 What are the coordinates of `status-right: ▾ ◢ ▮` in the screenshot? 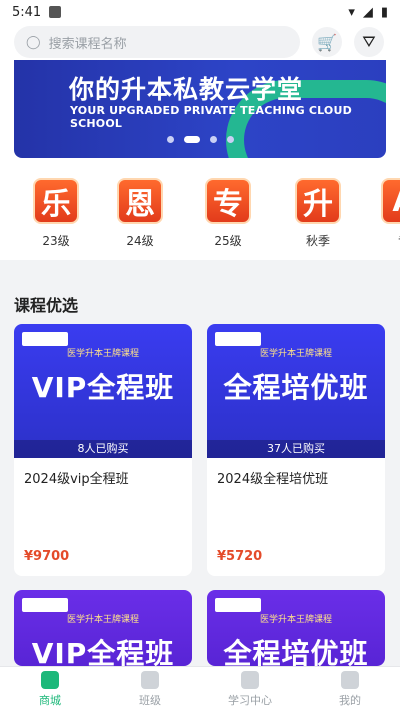 It's located at (368, 12).